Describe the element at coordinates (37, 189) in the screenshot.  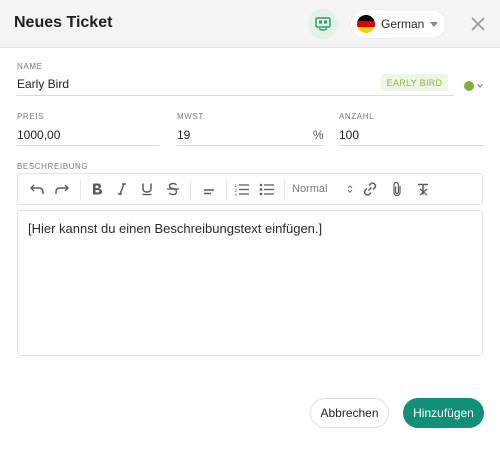
I see `undo-icon` at that location.